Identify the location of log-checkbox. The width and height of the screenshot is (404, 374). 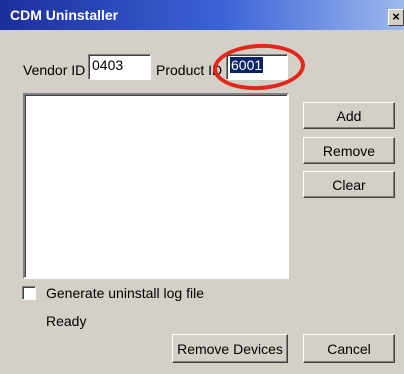
(29, 293).